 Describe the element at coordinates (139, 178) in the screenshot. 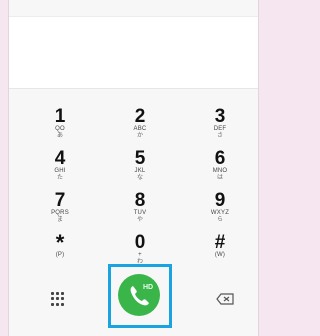

I see `key-kana: な` at that location.